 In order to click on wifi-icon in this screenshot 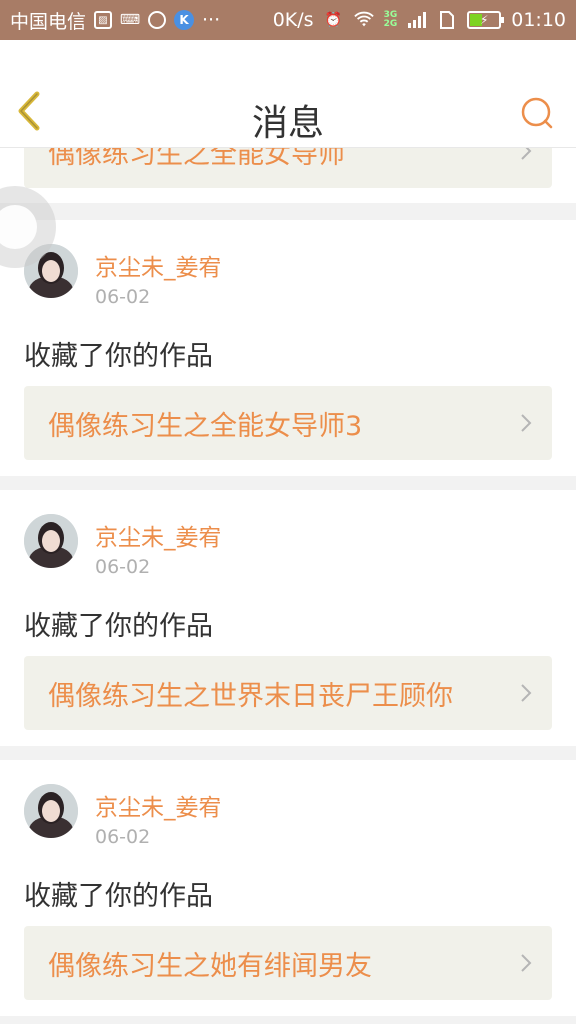, I will do `click(363, 20)`.